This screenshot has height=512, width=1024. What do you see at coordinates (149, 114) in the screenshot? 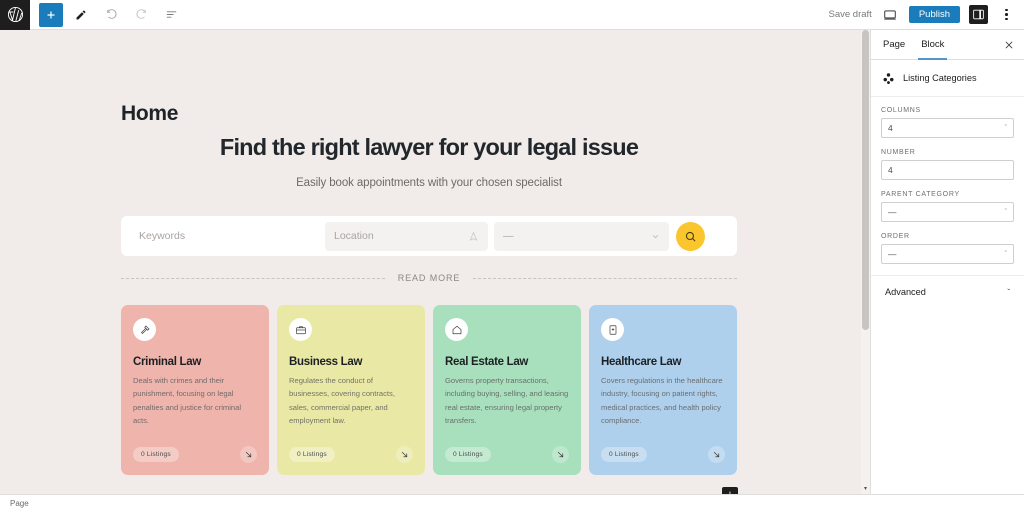
I see `page-title: Home` at bounding box center [149, 114].